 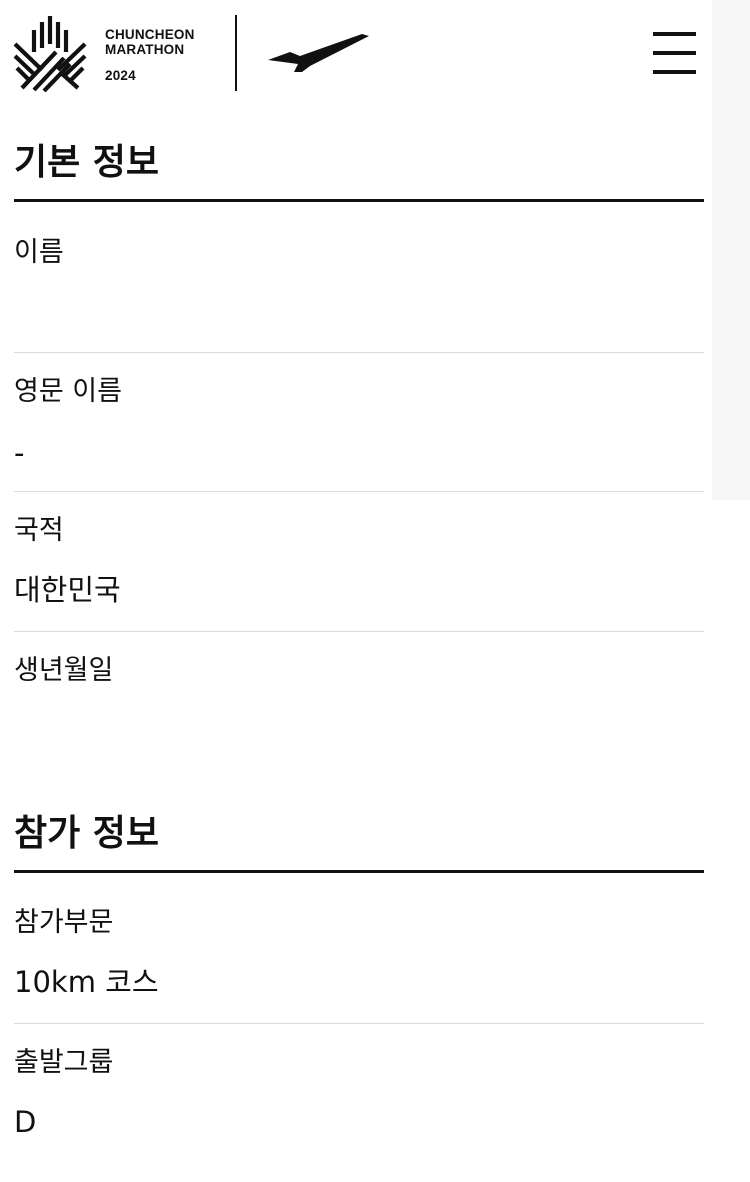 What do you see at coordinates (67, 590) in the screenshot?
I see `field-value-nationality: 대한민국` at bounding box center [67, 590].